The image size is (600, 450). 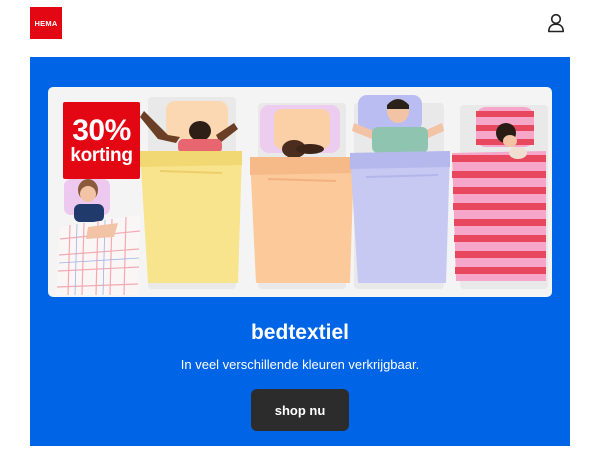 I want to click on bed-yellow-duvet, so click(x=191, y=193).